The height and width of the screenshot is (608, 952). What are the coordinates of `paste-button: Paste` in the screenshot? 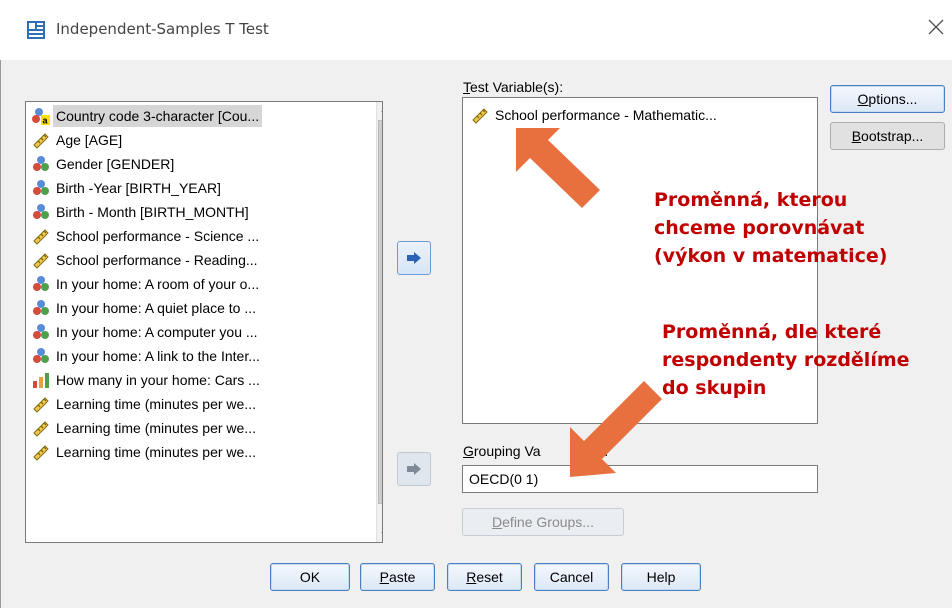 It's located at (397, 577).